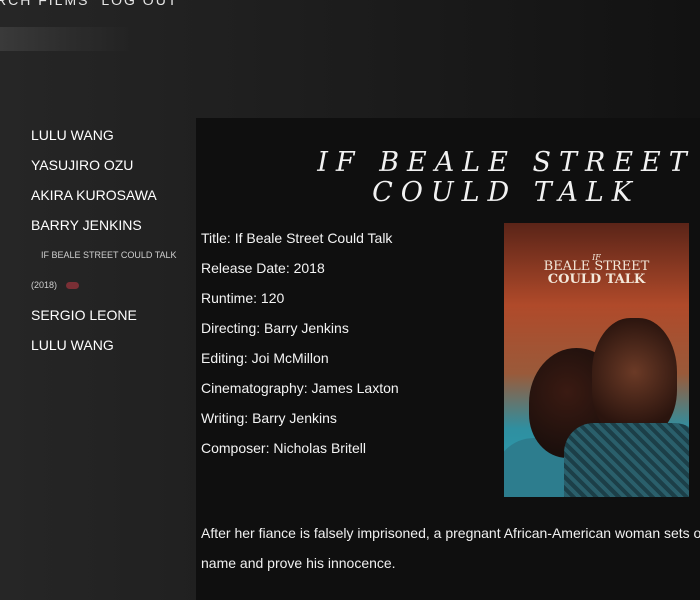  What do you see at coordinates (298, 563) in the screenshot?
I see `synopsis-line-2: name and prove his innocence.` at bounding box center [298, 563].